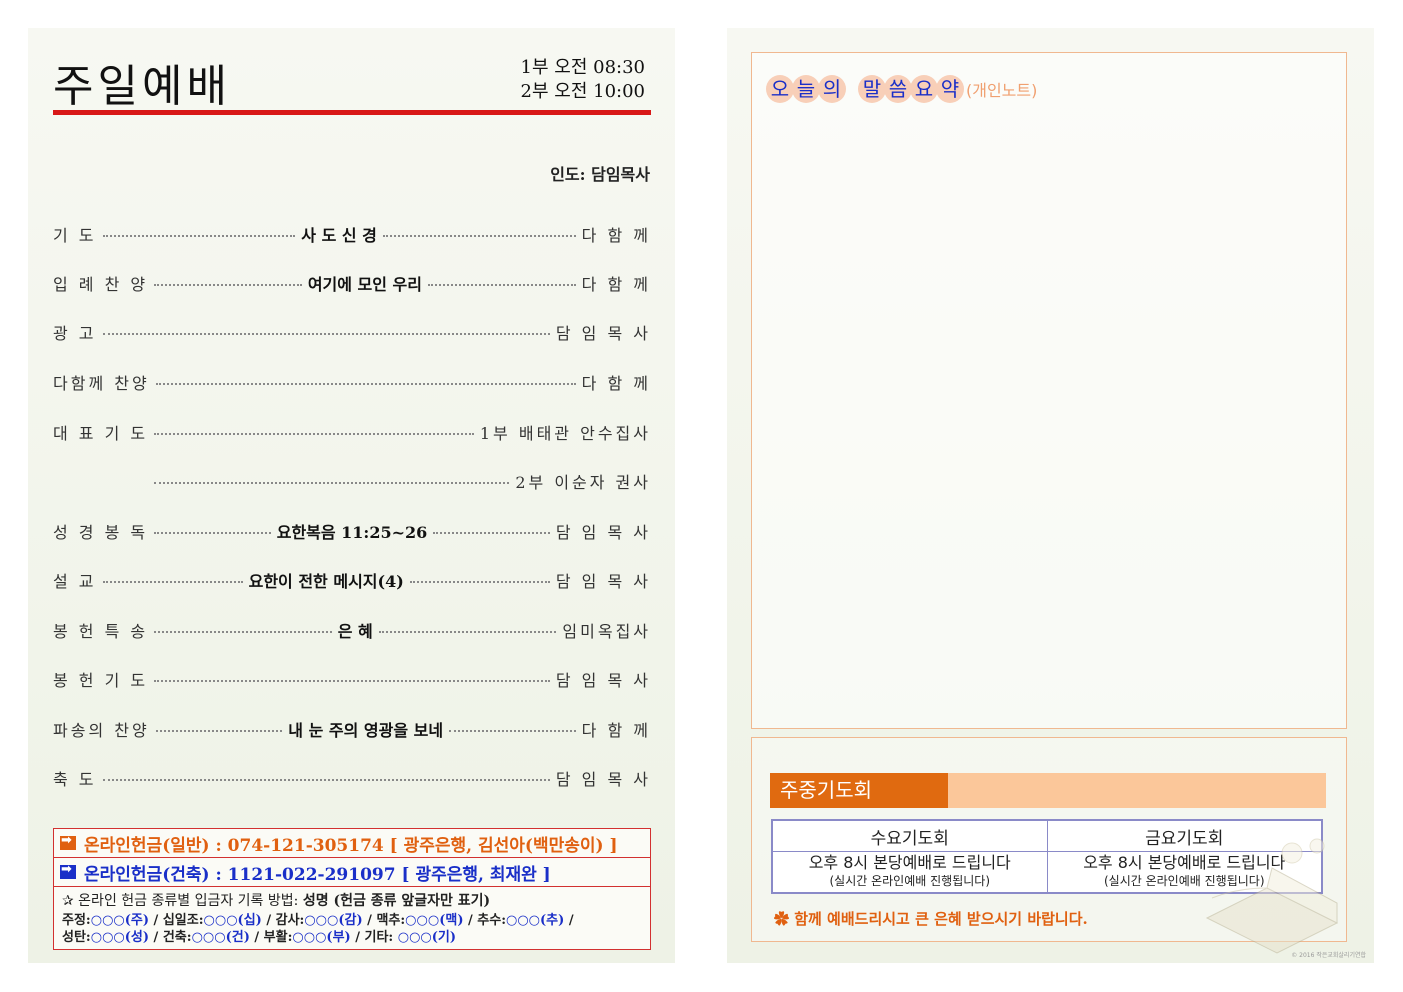 The width and height of the screenshot is (1403, 992). I want to click on order-item: 요한복음 11:25~26, so click(352, 532).